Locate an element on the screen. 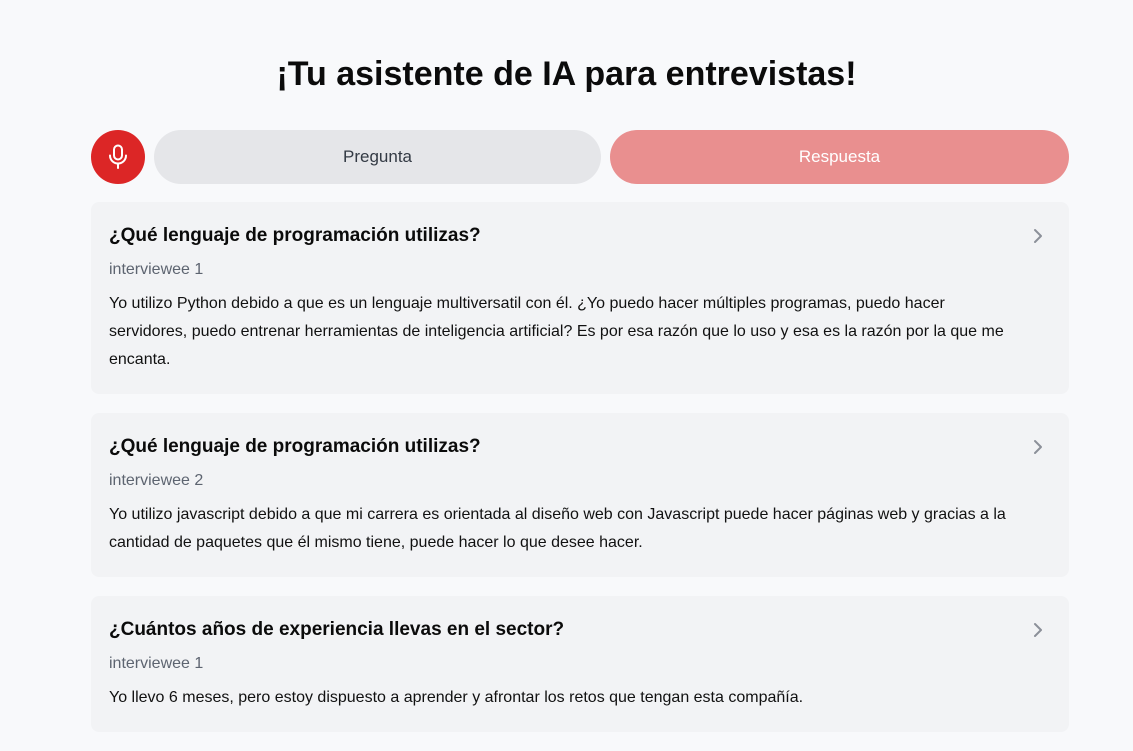 The width and height of the screenshot is (1133, 751). microphone-icon is located at coordinates (118, 156).